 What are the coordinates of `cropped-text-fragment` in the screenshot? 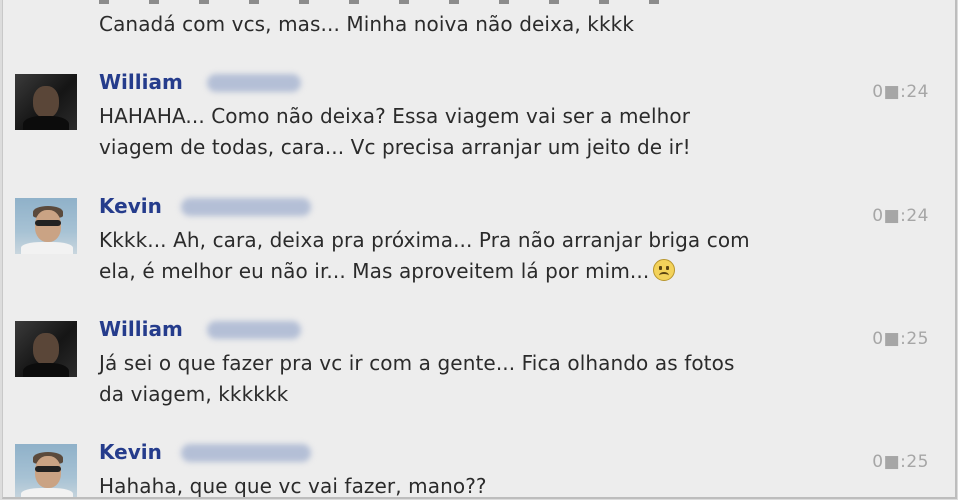 It's located at (409, 2).